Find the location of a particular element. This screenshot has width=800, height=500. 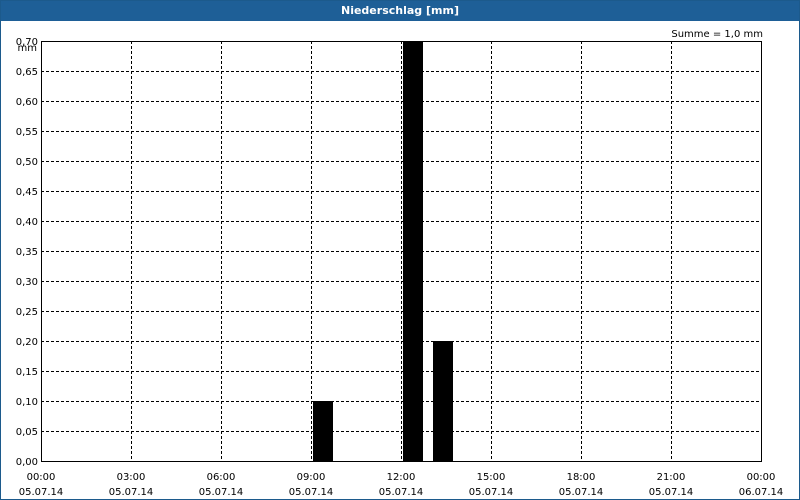

x-tick-time: 09:00 is located at coordinates (311, 477).